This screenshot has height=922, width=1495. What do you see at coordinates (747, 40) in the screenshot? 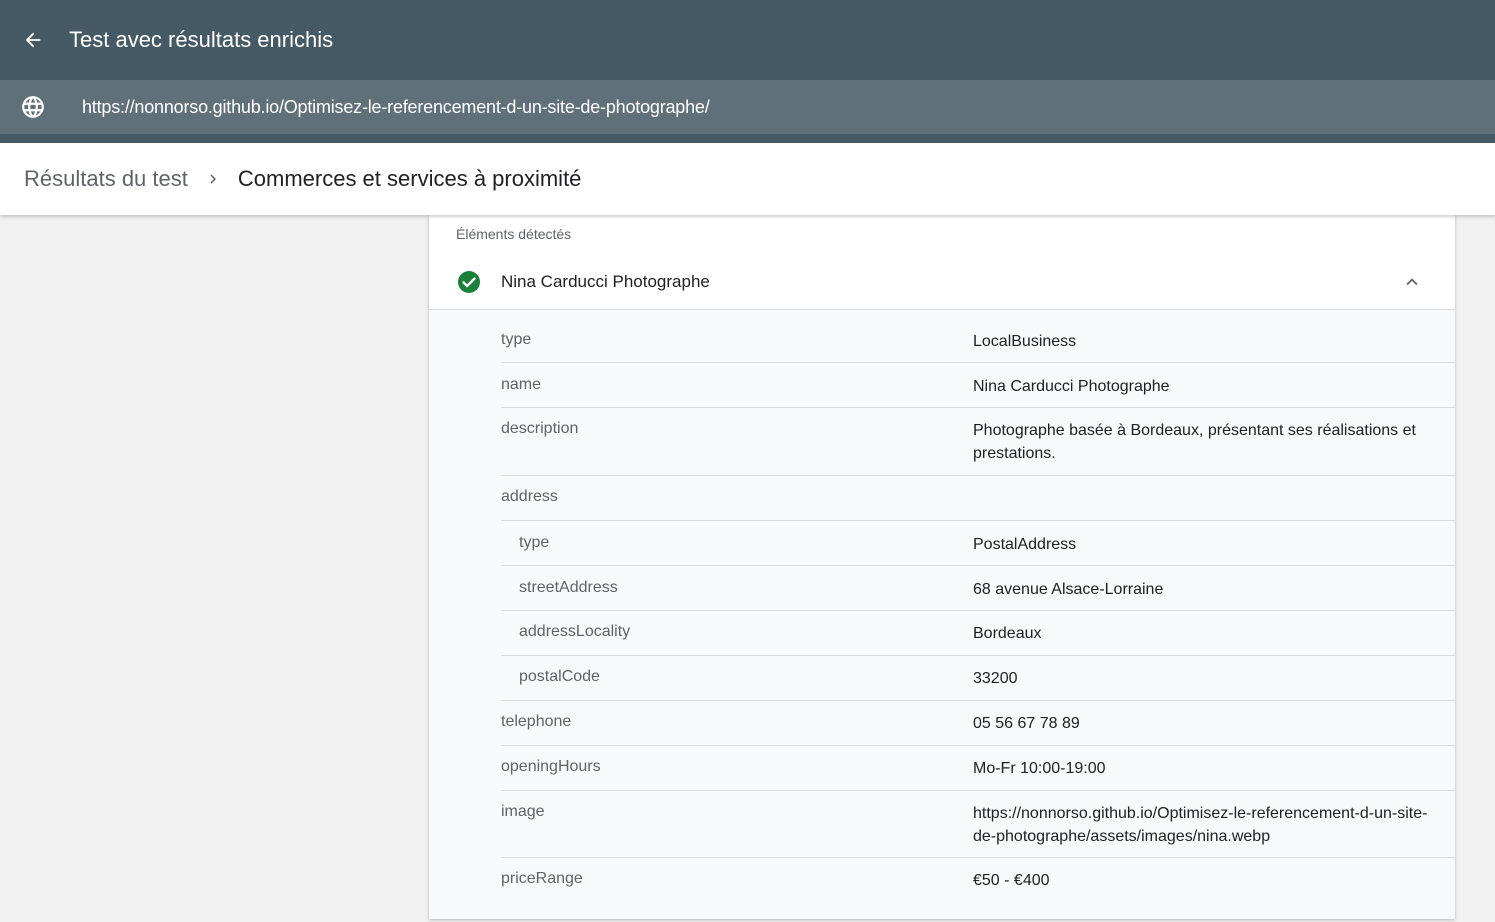
I see `top-app-bar: Test avec résultats enrichis` at bounding box center [747, 40].